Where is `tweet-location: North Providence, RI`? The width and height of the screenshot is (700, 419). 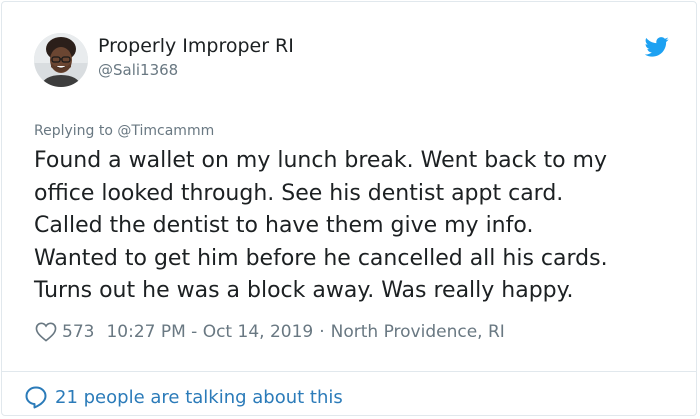
tweet-location: North Providence, RI is located at coordinates (418, 332).